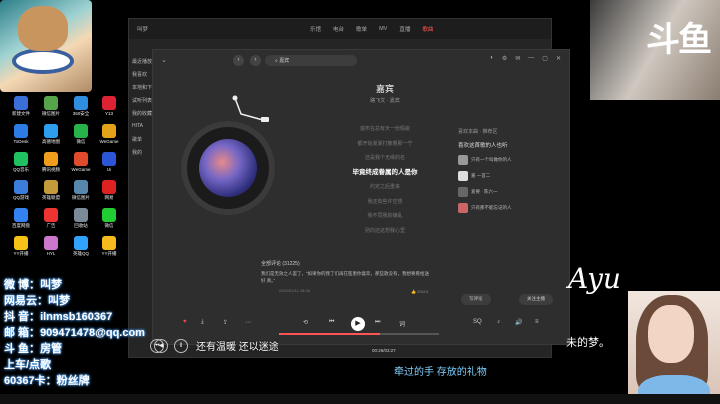  Describe the element at coordinates (311, 60) in the screenshot. I see `search-input: ⌕ 嘉宾` at that location.